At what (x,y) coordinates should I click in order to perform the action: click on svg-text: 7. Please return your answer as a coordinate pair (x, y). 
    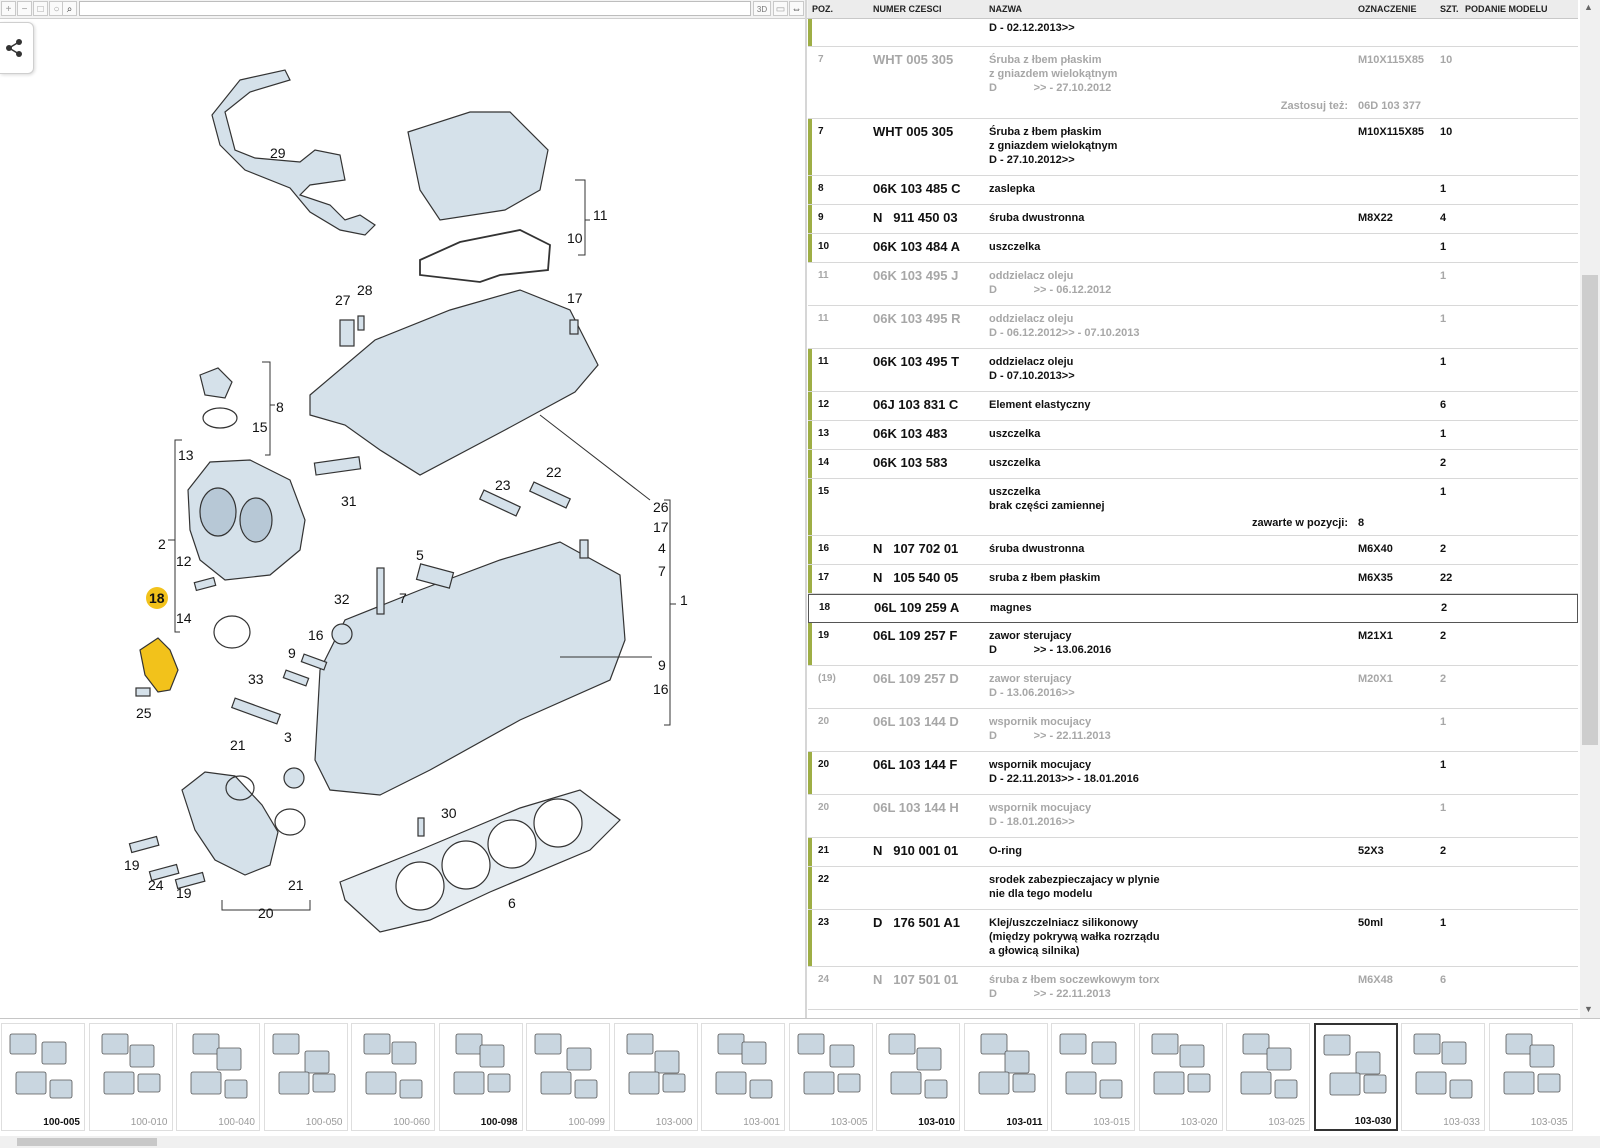
    Looking at the image, I should click on (403, 598).